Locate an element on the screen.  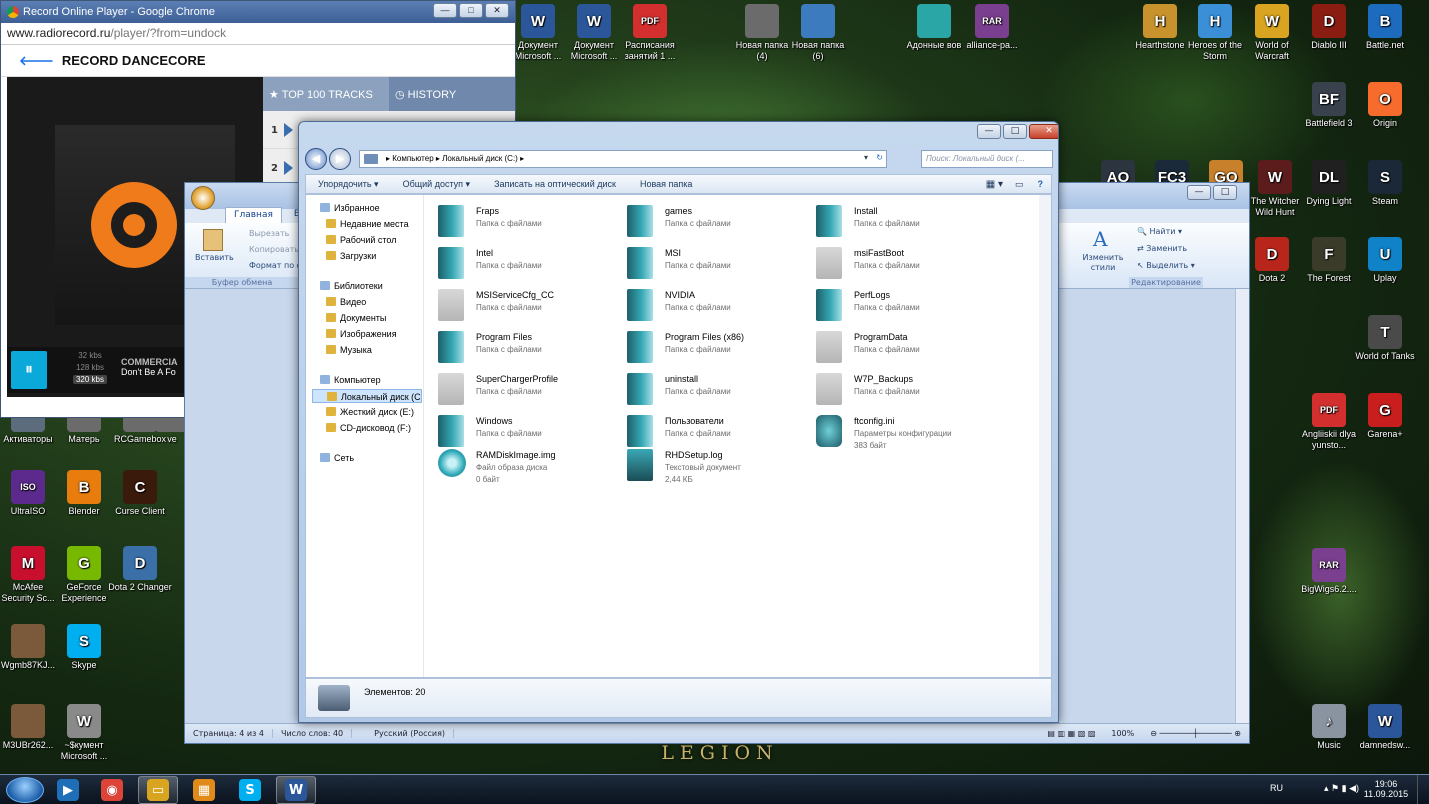
file-item: SuperChargerProfile Папка с файлами is located at coordinates (528, 389).